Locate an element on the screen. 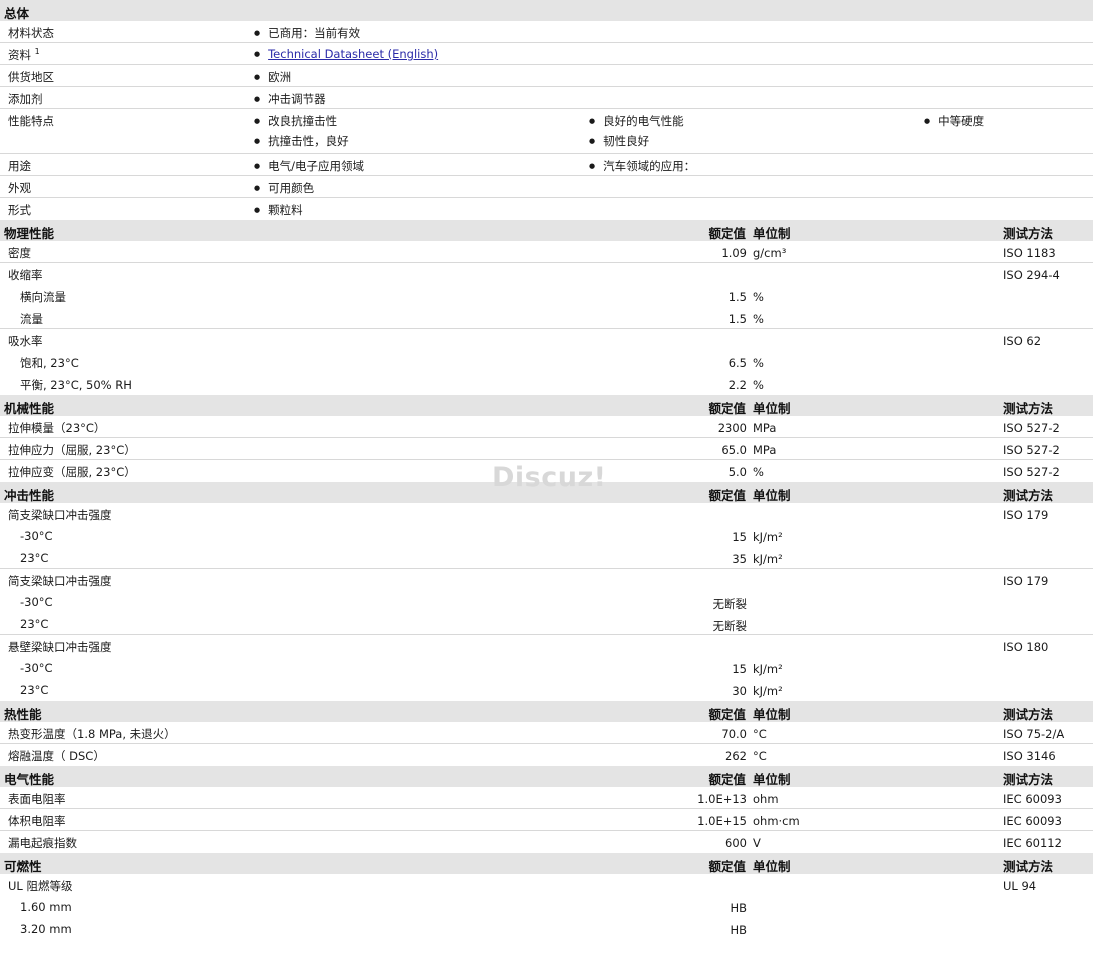 The image size is (1093, 962). section-title: 可燃性 is located at coordinates (23, 866).